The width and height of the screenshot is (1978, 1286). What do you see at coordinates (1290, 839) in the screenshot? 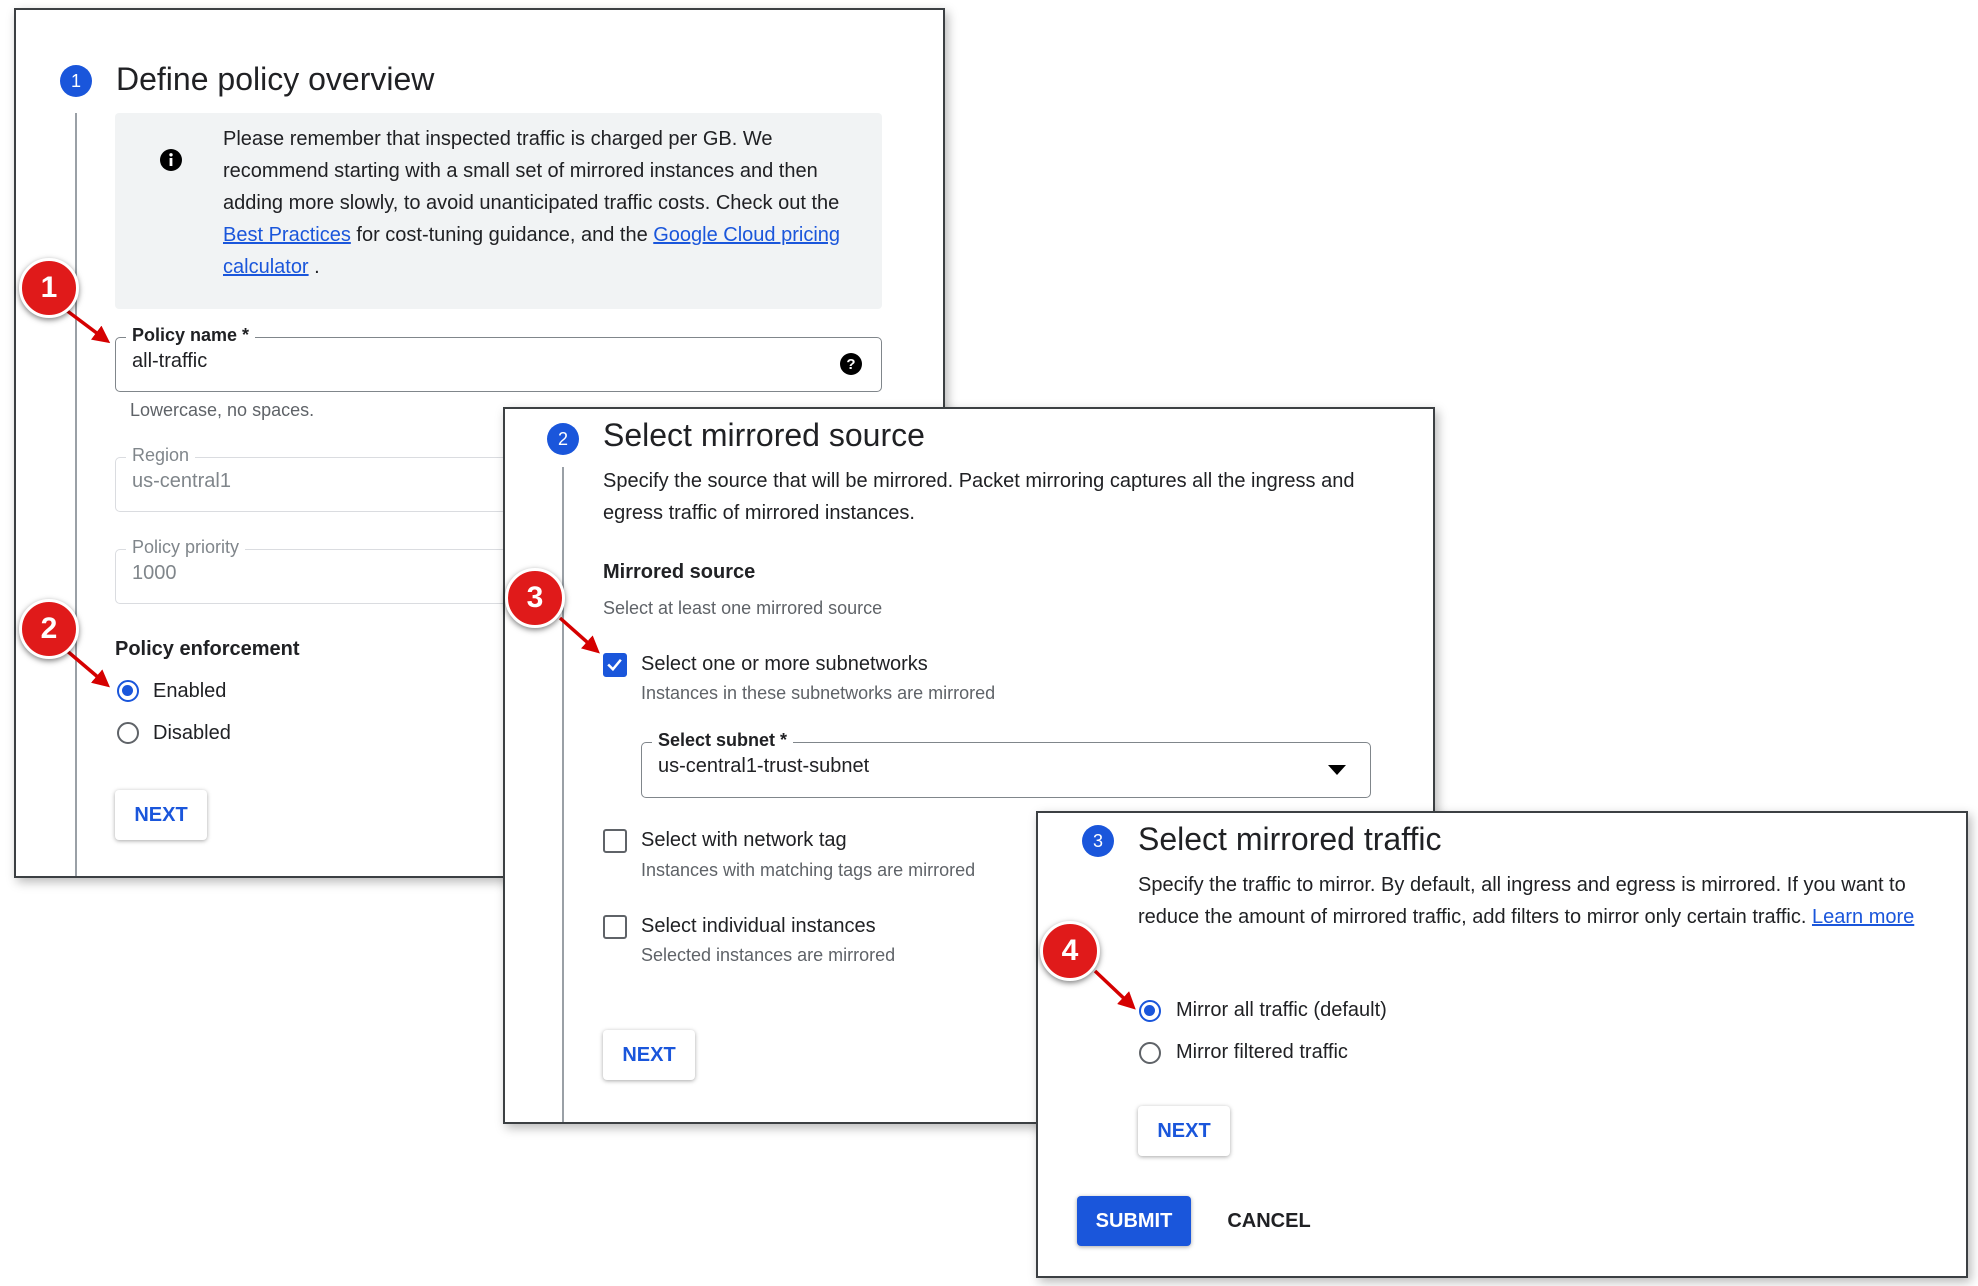
I see `step-3-title: Select mirrored traffic` at bounding box center [1290, 839].